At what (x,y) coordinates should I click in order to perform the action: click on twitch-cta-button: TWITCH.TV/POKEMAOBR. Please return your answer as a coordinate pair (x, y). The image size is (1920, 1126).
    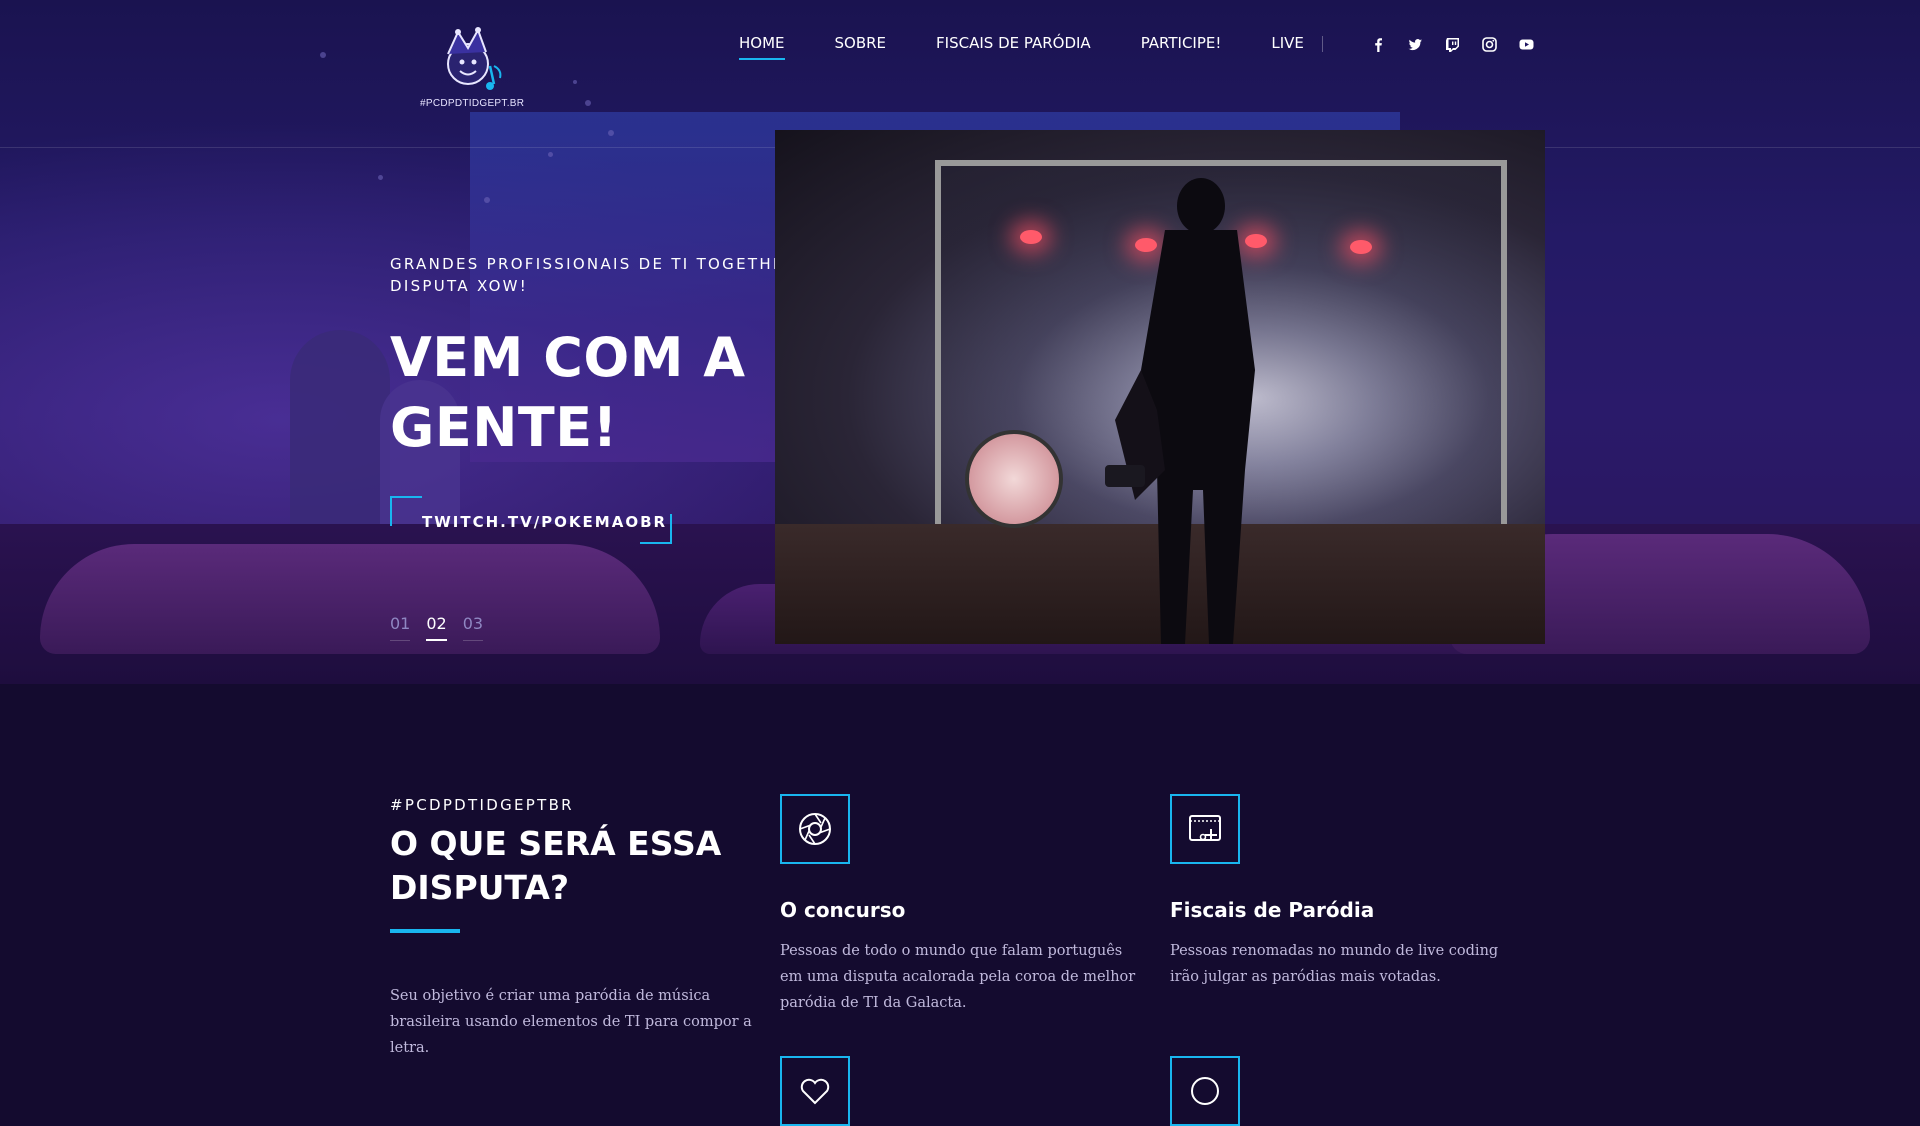
    Looking at the image, I should click on (531, 520).